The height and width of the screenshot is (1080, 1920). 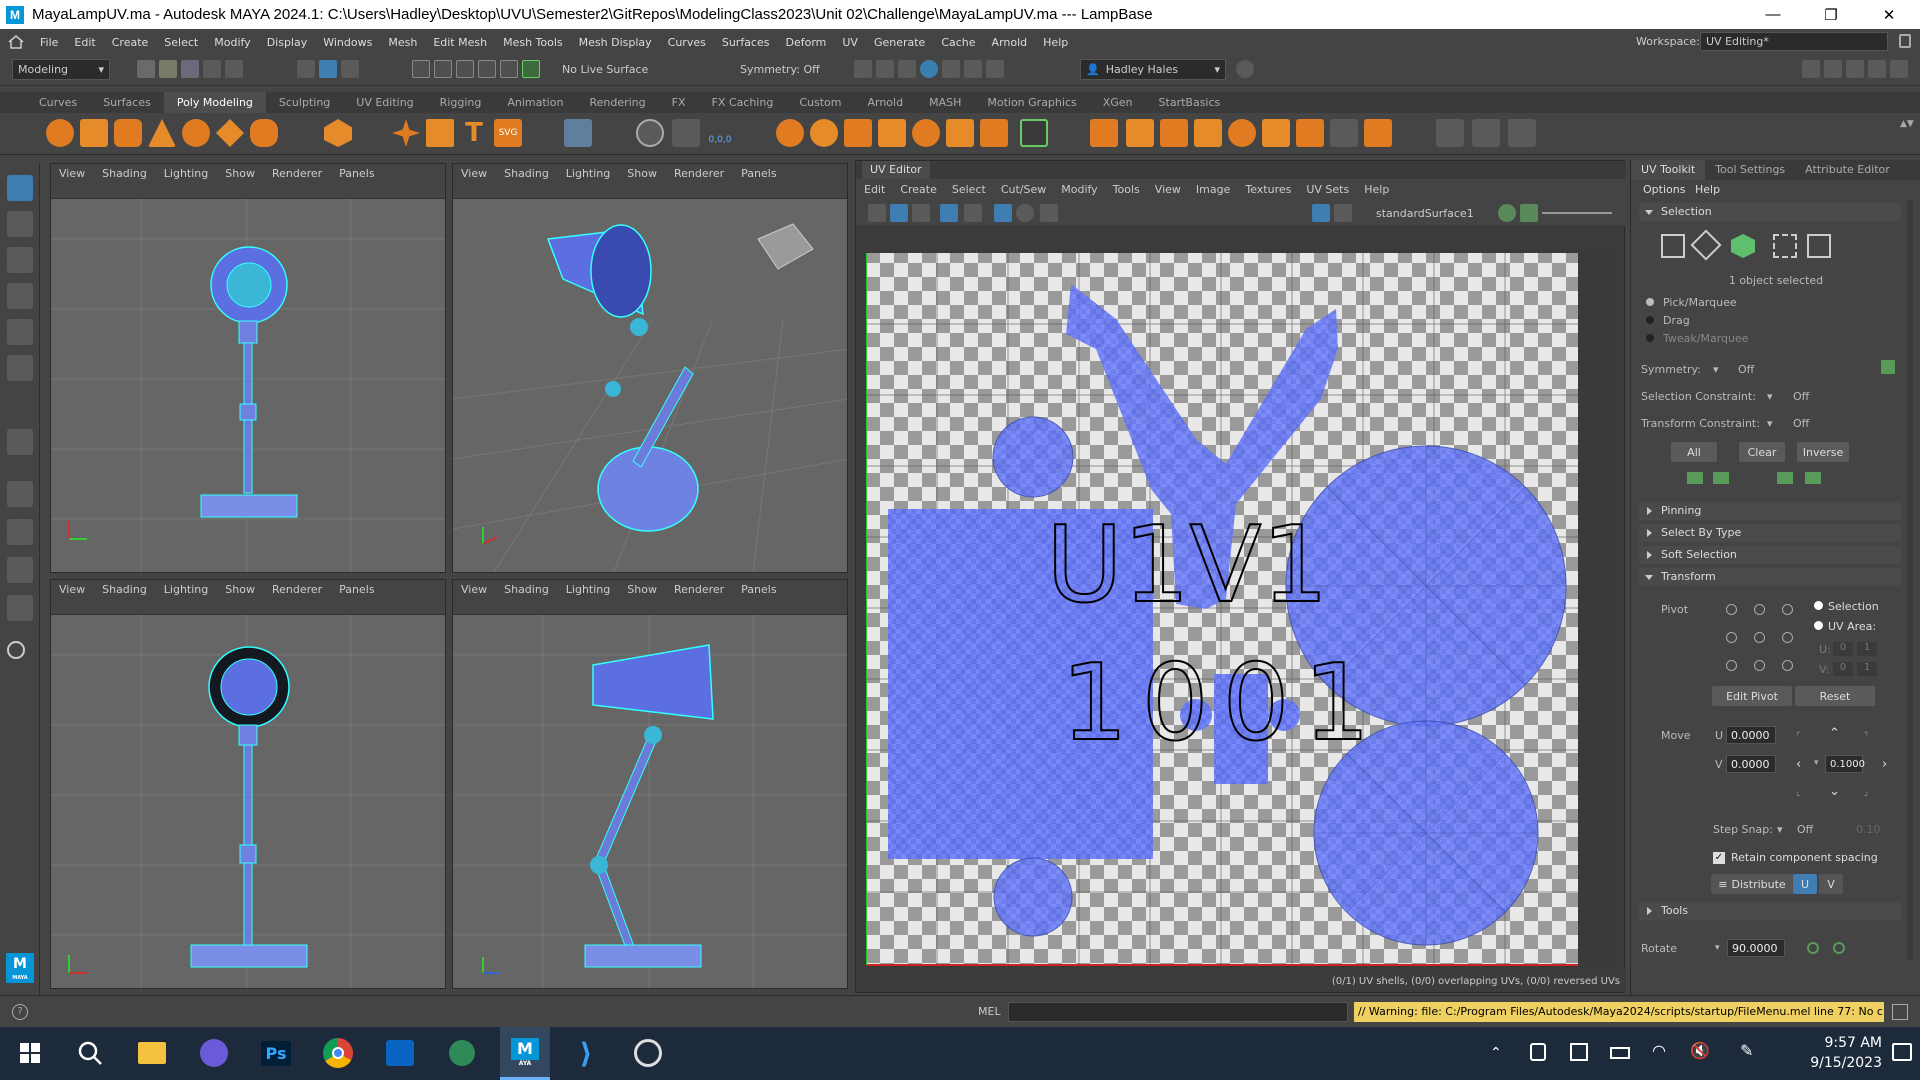 What do you see at coordinates (20, 608) in the screenshot?
I see `outliner-icon` at bounding box center [20, 608].